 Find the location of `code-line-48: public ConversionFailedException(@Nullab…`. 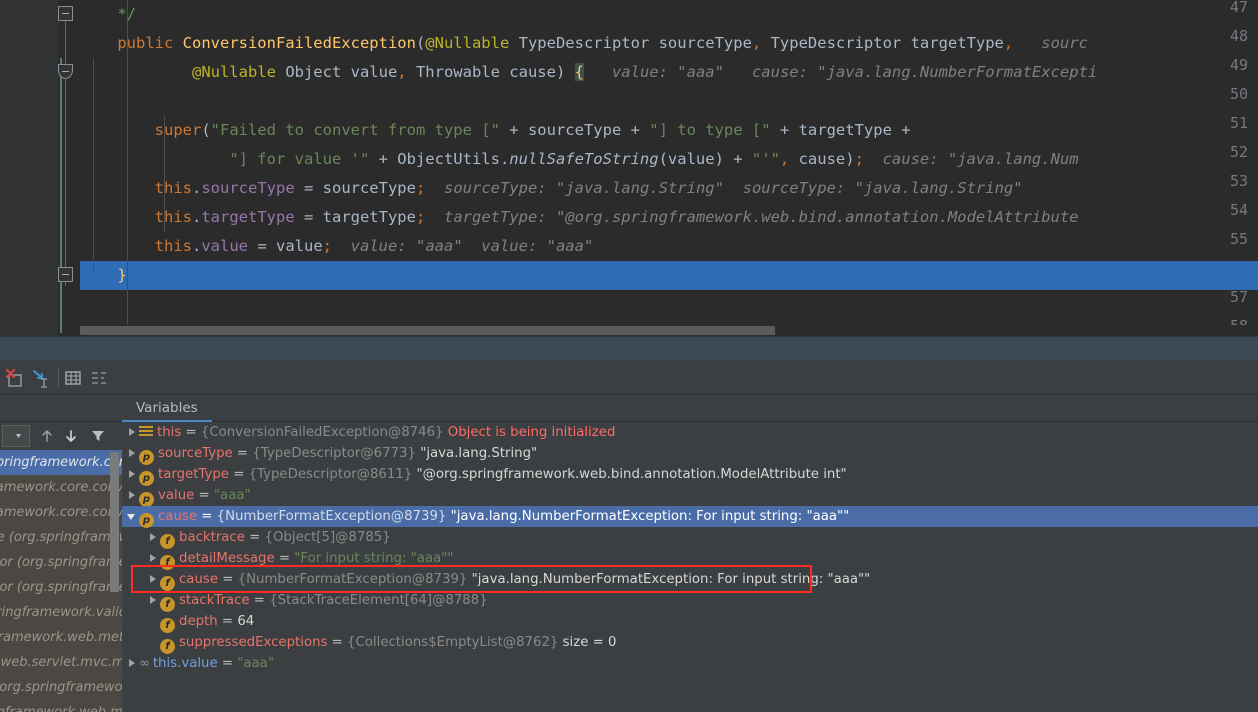

code-line-48: public ConversionFailedException(@Nullab… is located at coordinates (584, 43).